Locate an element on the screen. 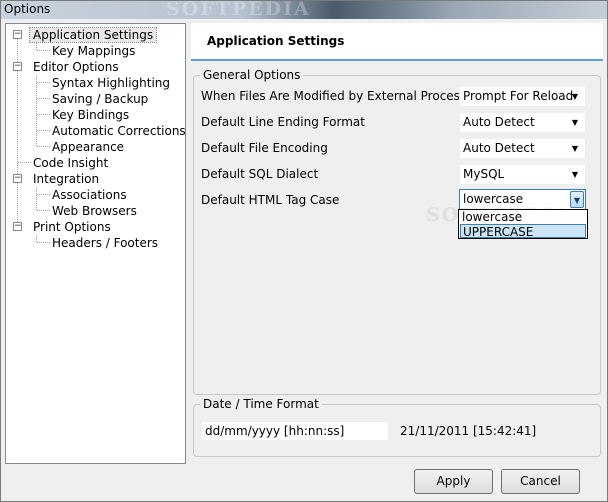  sql-dialect-select: MySQL ▼ is located at coordinates (522, 174).